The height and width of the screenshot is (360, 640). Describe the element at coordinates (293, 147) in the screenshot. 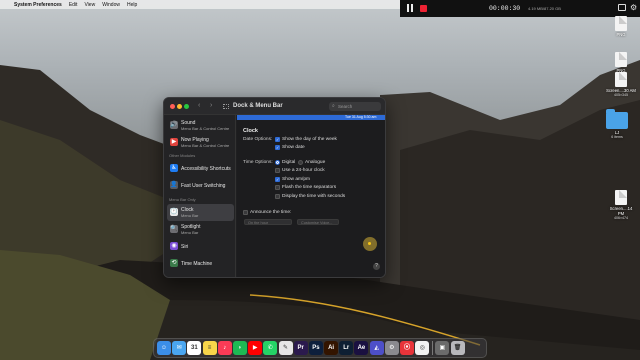

I see `checkbox-label: Show date` at that location.